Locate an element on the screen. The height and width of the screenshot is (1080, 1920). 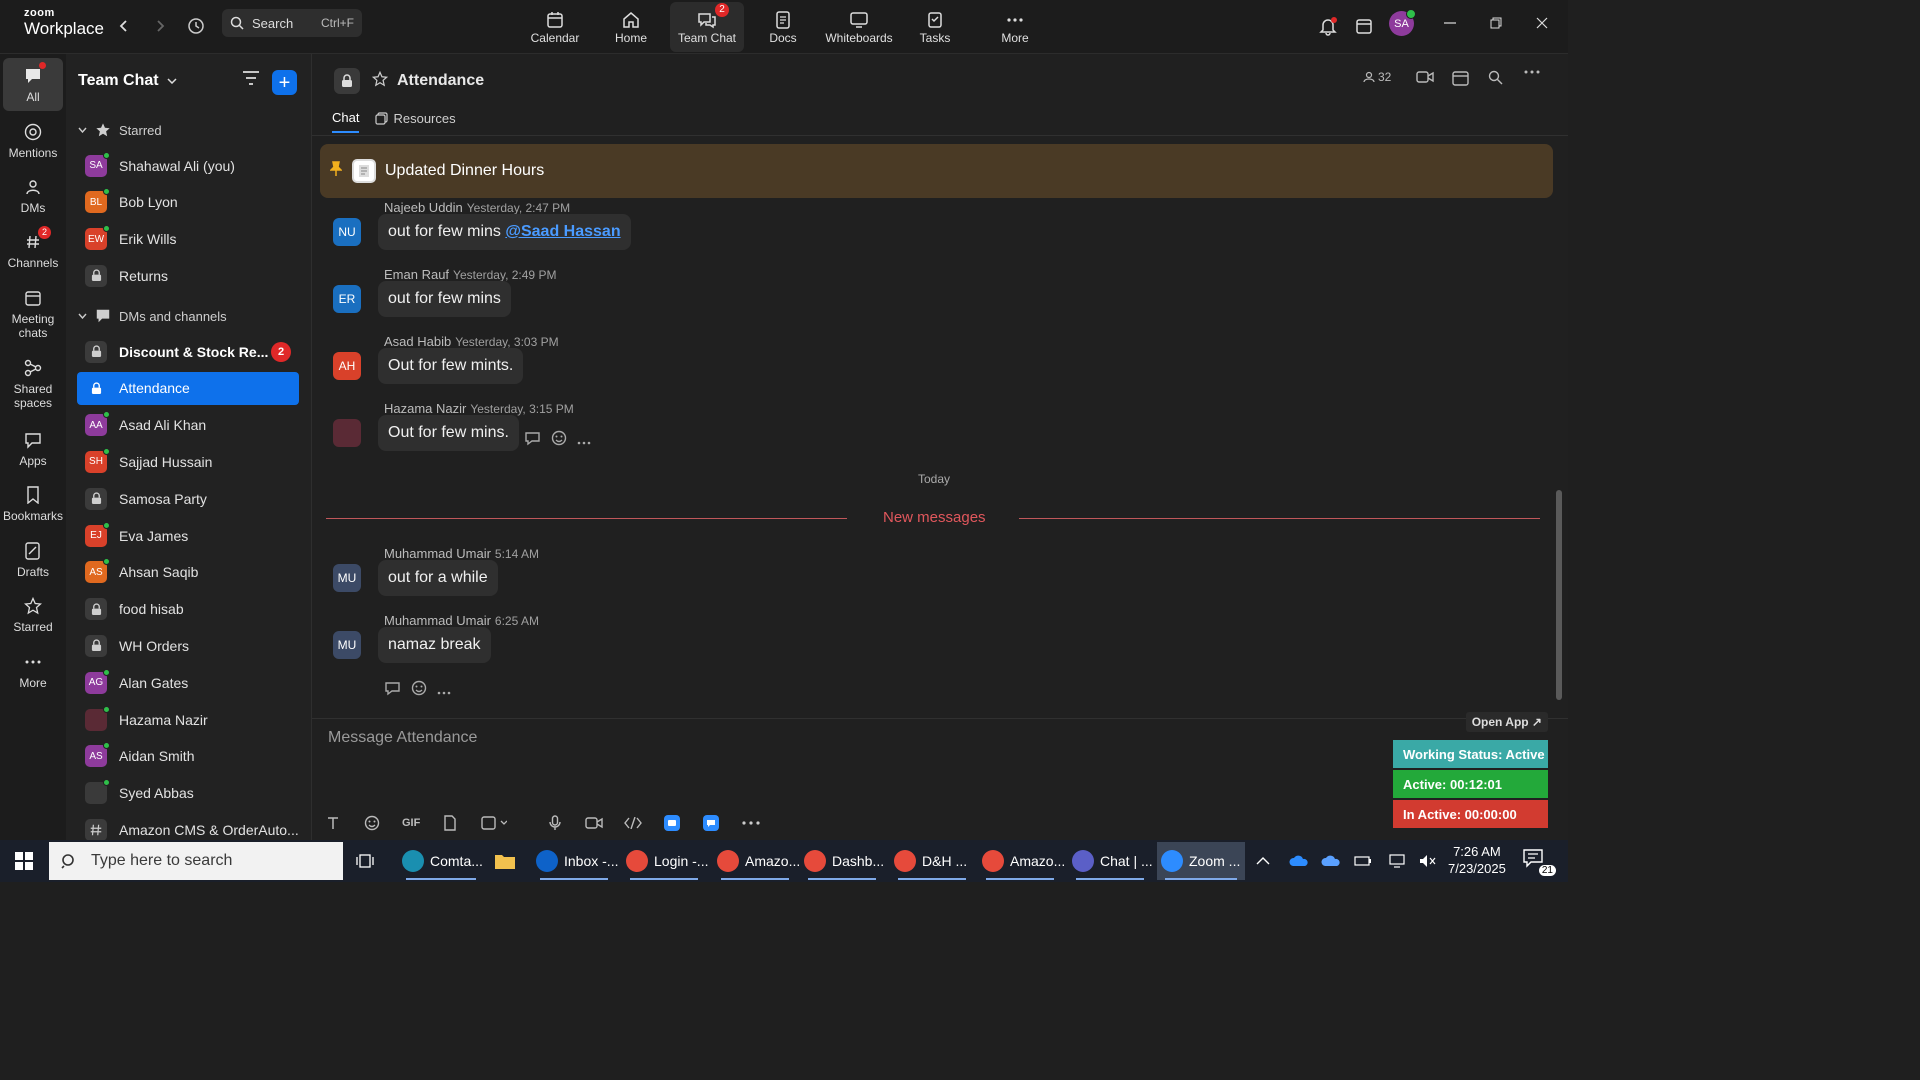
rail-drafts: Drafts is located at coordinates (33, 559).